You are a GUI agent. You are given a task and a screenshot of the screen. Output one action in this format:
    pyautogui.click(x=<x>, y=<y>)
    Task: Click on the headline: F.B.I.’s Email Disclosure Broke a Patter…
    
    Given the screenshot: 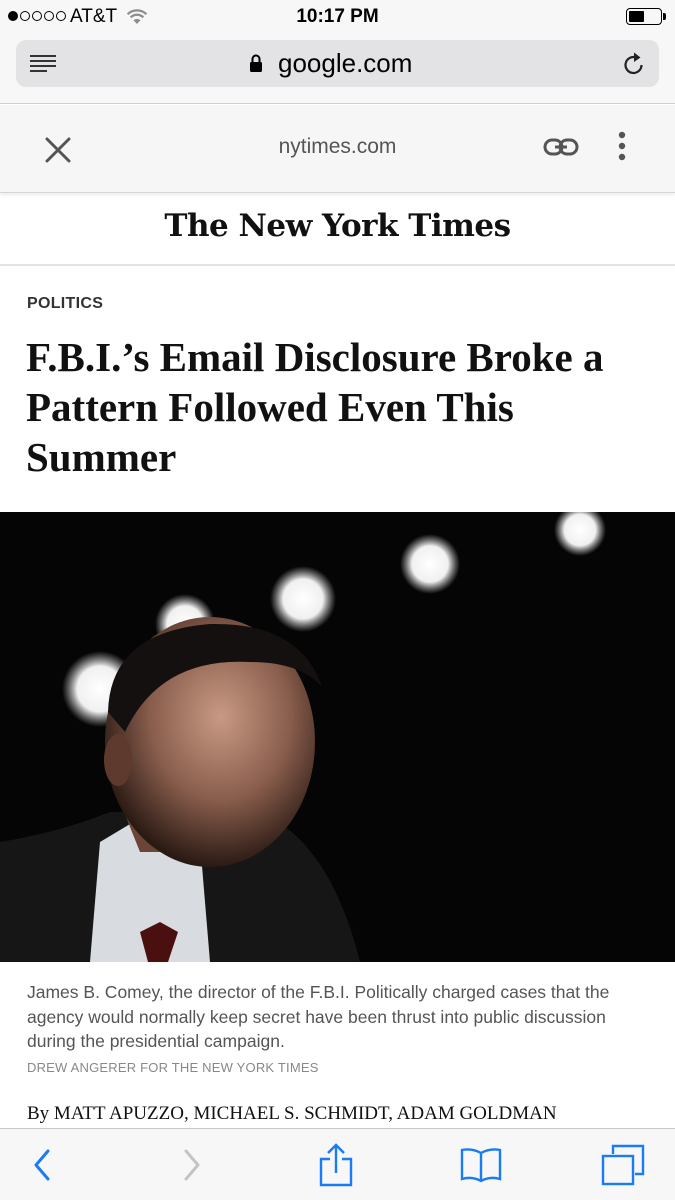 What is the action you would take?
    pyautogui.click(x=315, y=407)
    